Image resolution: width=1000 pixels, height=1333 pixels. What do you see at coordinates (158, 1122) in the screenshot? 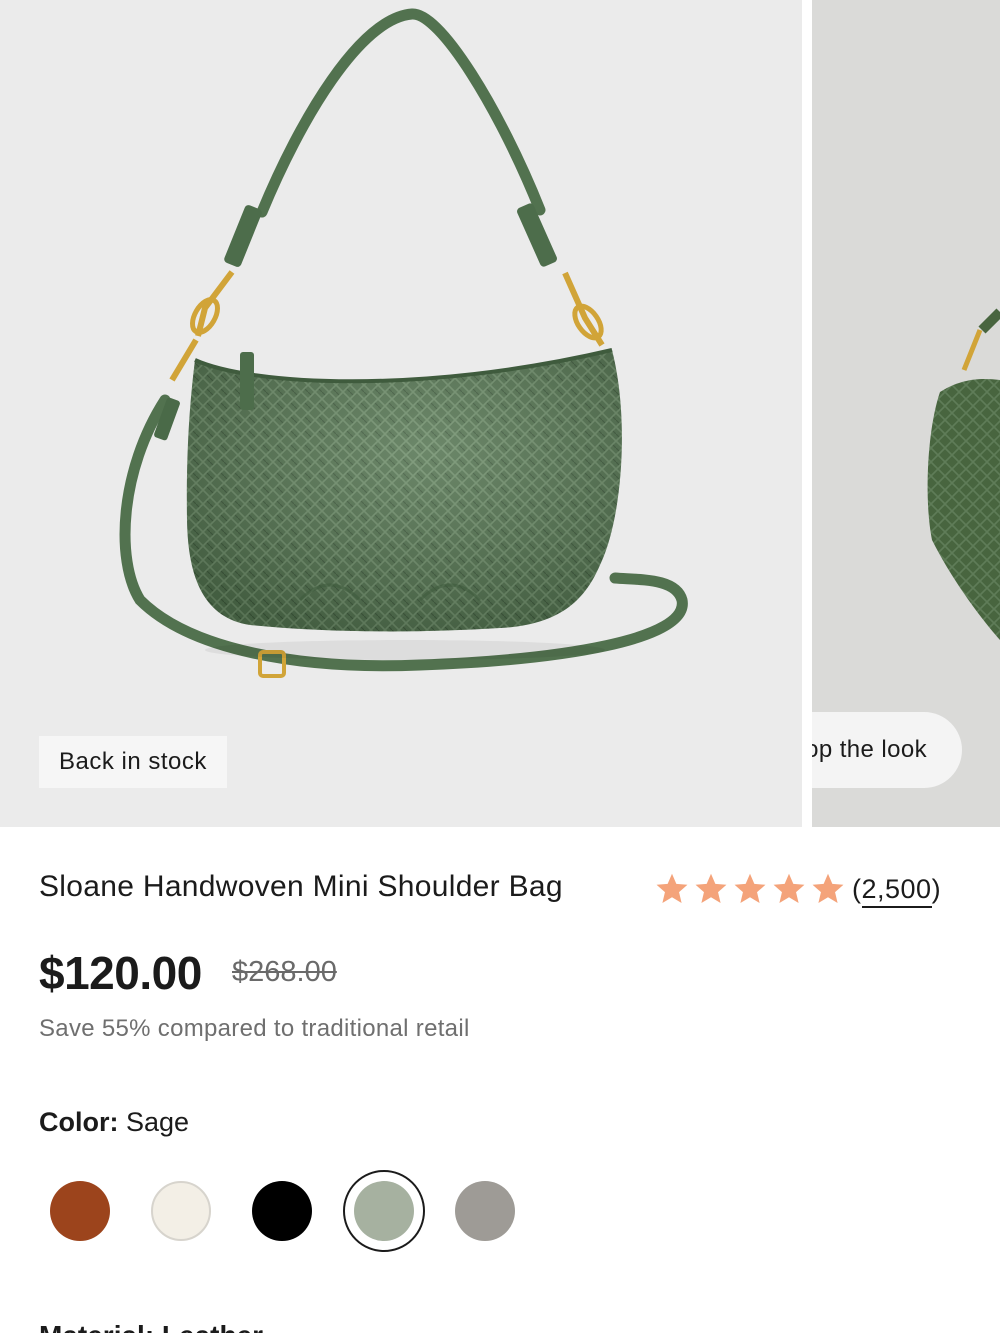
I see `selected-color-name: Sage` at bounding box center [158, 1122].